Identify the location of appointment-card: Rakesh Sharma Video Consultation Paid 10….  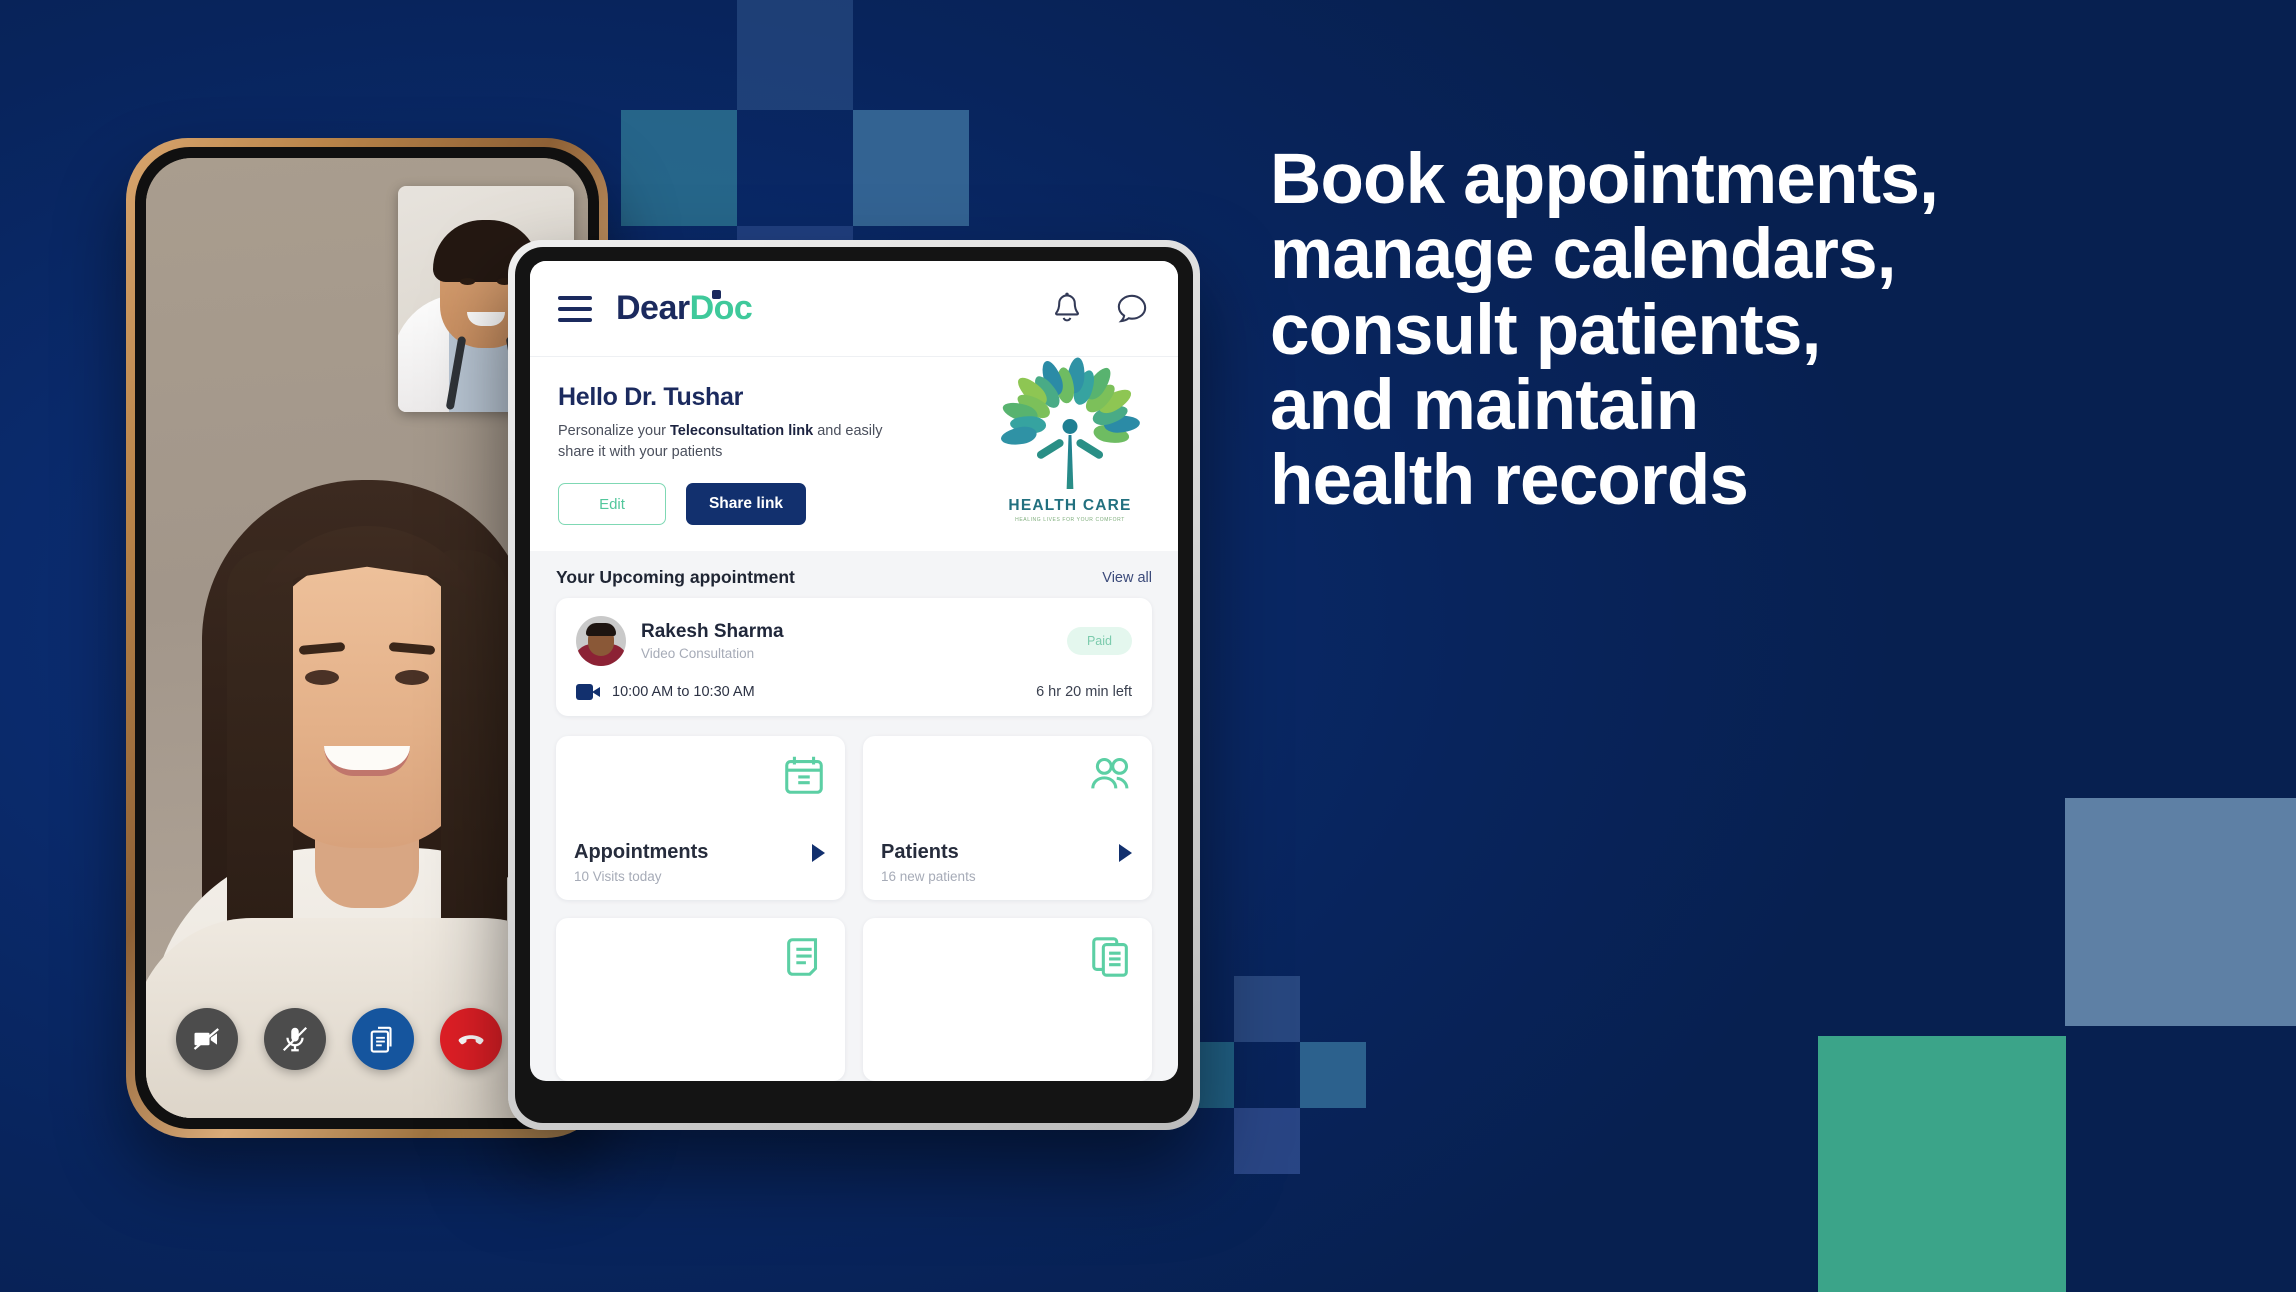
(854, 657).